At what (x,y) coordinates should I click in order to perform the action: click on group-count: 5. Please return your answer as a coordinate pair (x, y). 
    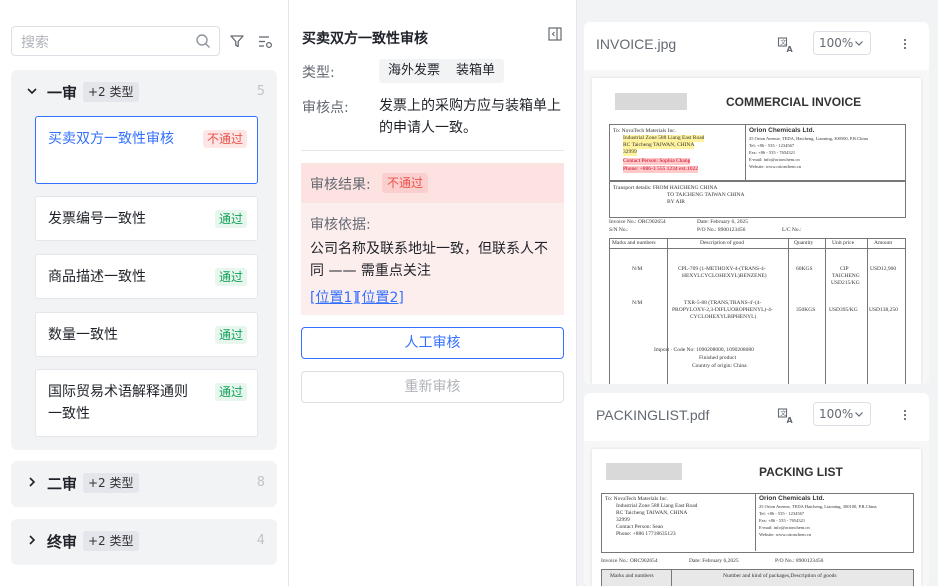
    Looking at the image, I should click on (260, 91).